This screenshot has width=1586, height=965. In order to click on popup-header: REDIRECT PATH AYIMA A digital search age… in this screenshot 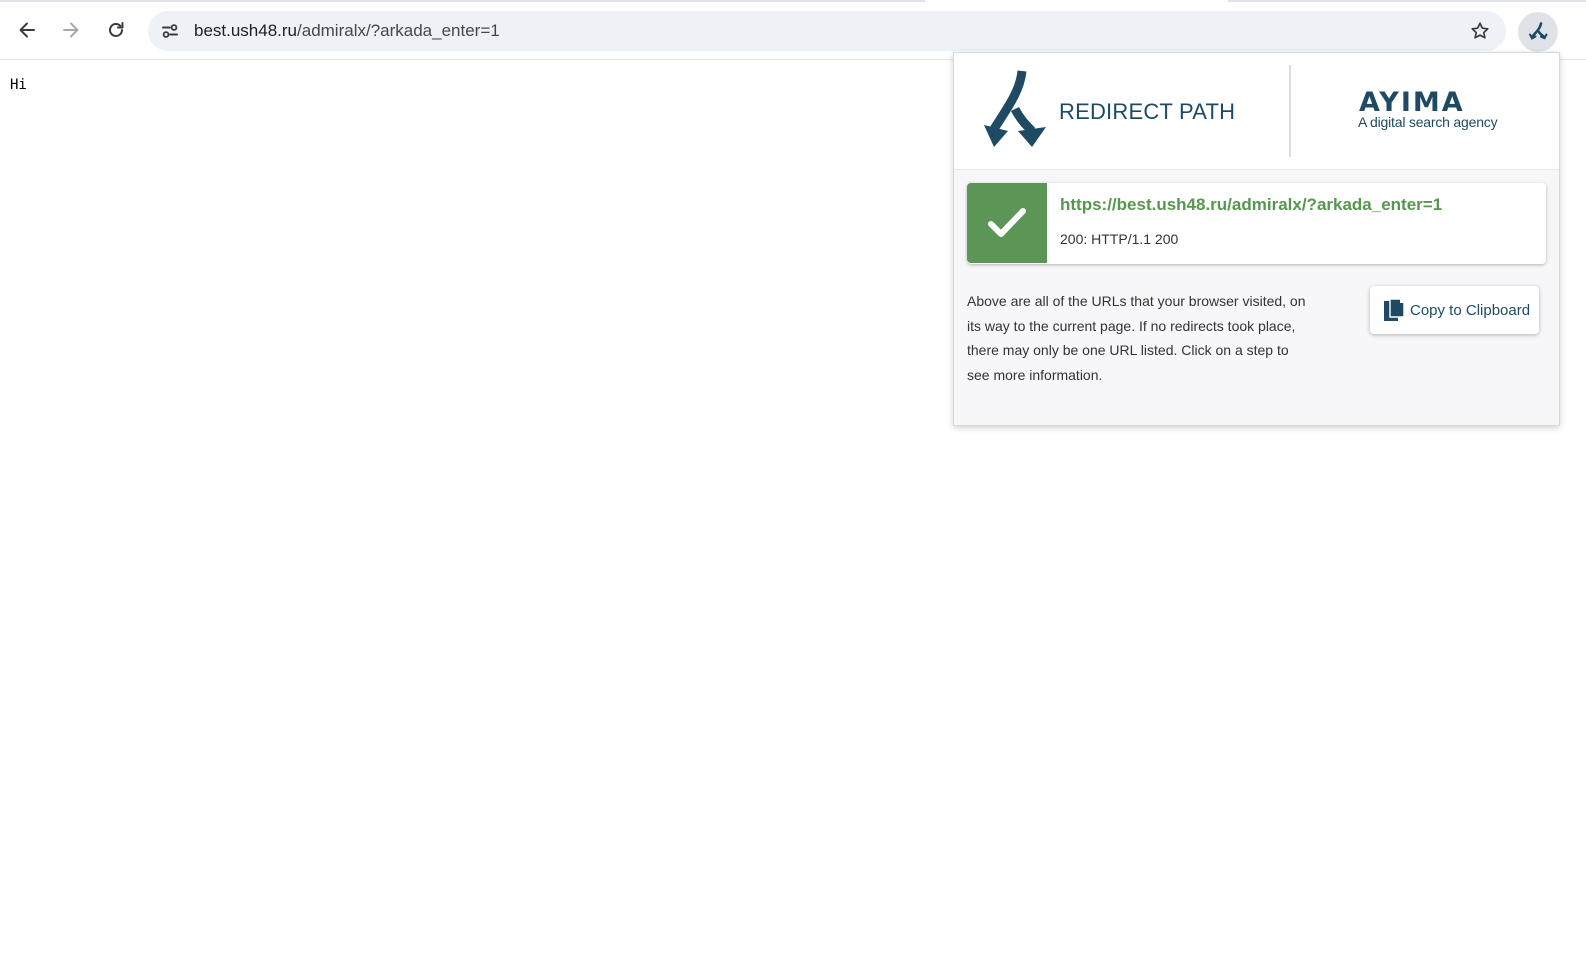, I will do `click(1256, 111)`.